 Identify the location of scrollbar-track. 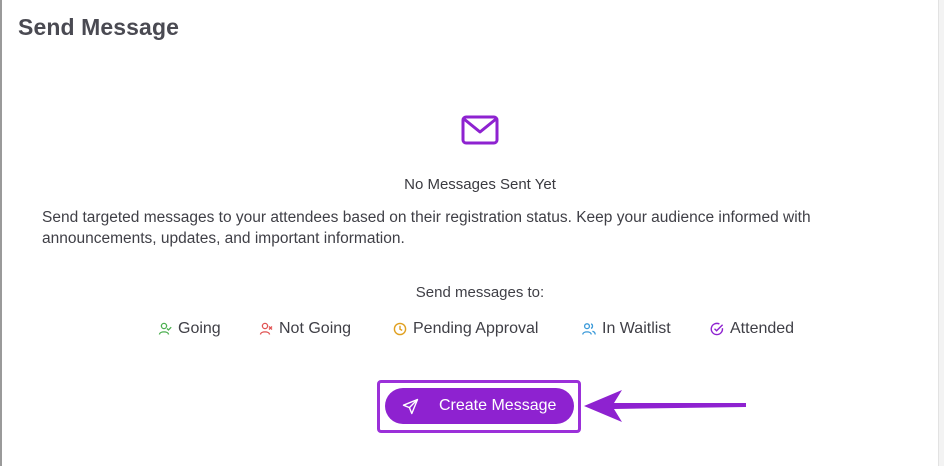
(941, 233).